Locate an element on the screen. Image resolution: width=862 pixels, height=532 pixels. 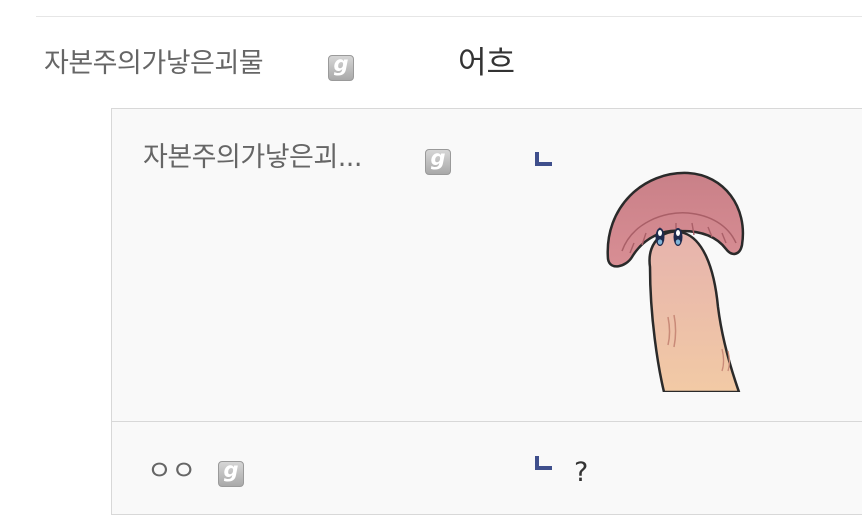
reply-divider is located at coordinates (487, 421).